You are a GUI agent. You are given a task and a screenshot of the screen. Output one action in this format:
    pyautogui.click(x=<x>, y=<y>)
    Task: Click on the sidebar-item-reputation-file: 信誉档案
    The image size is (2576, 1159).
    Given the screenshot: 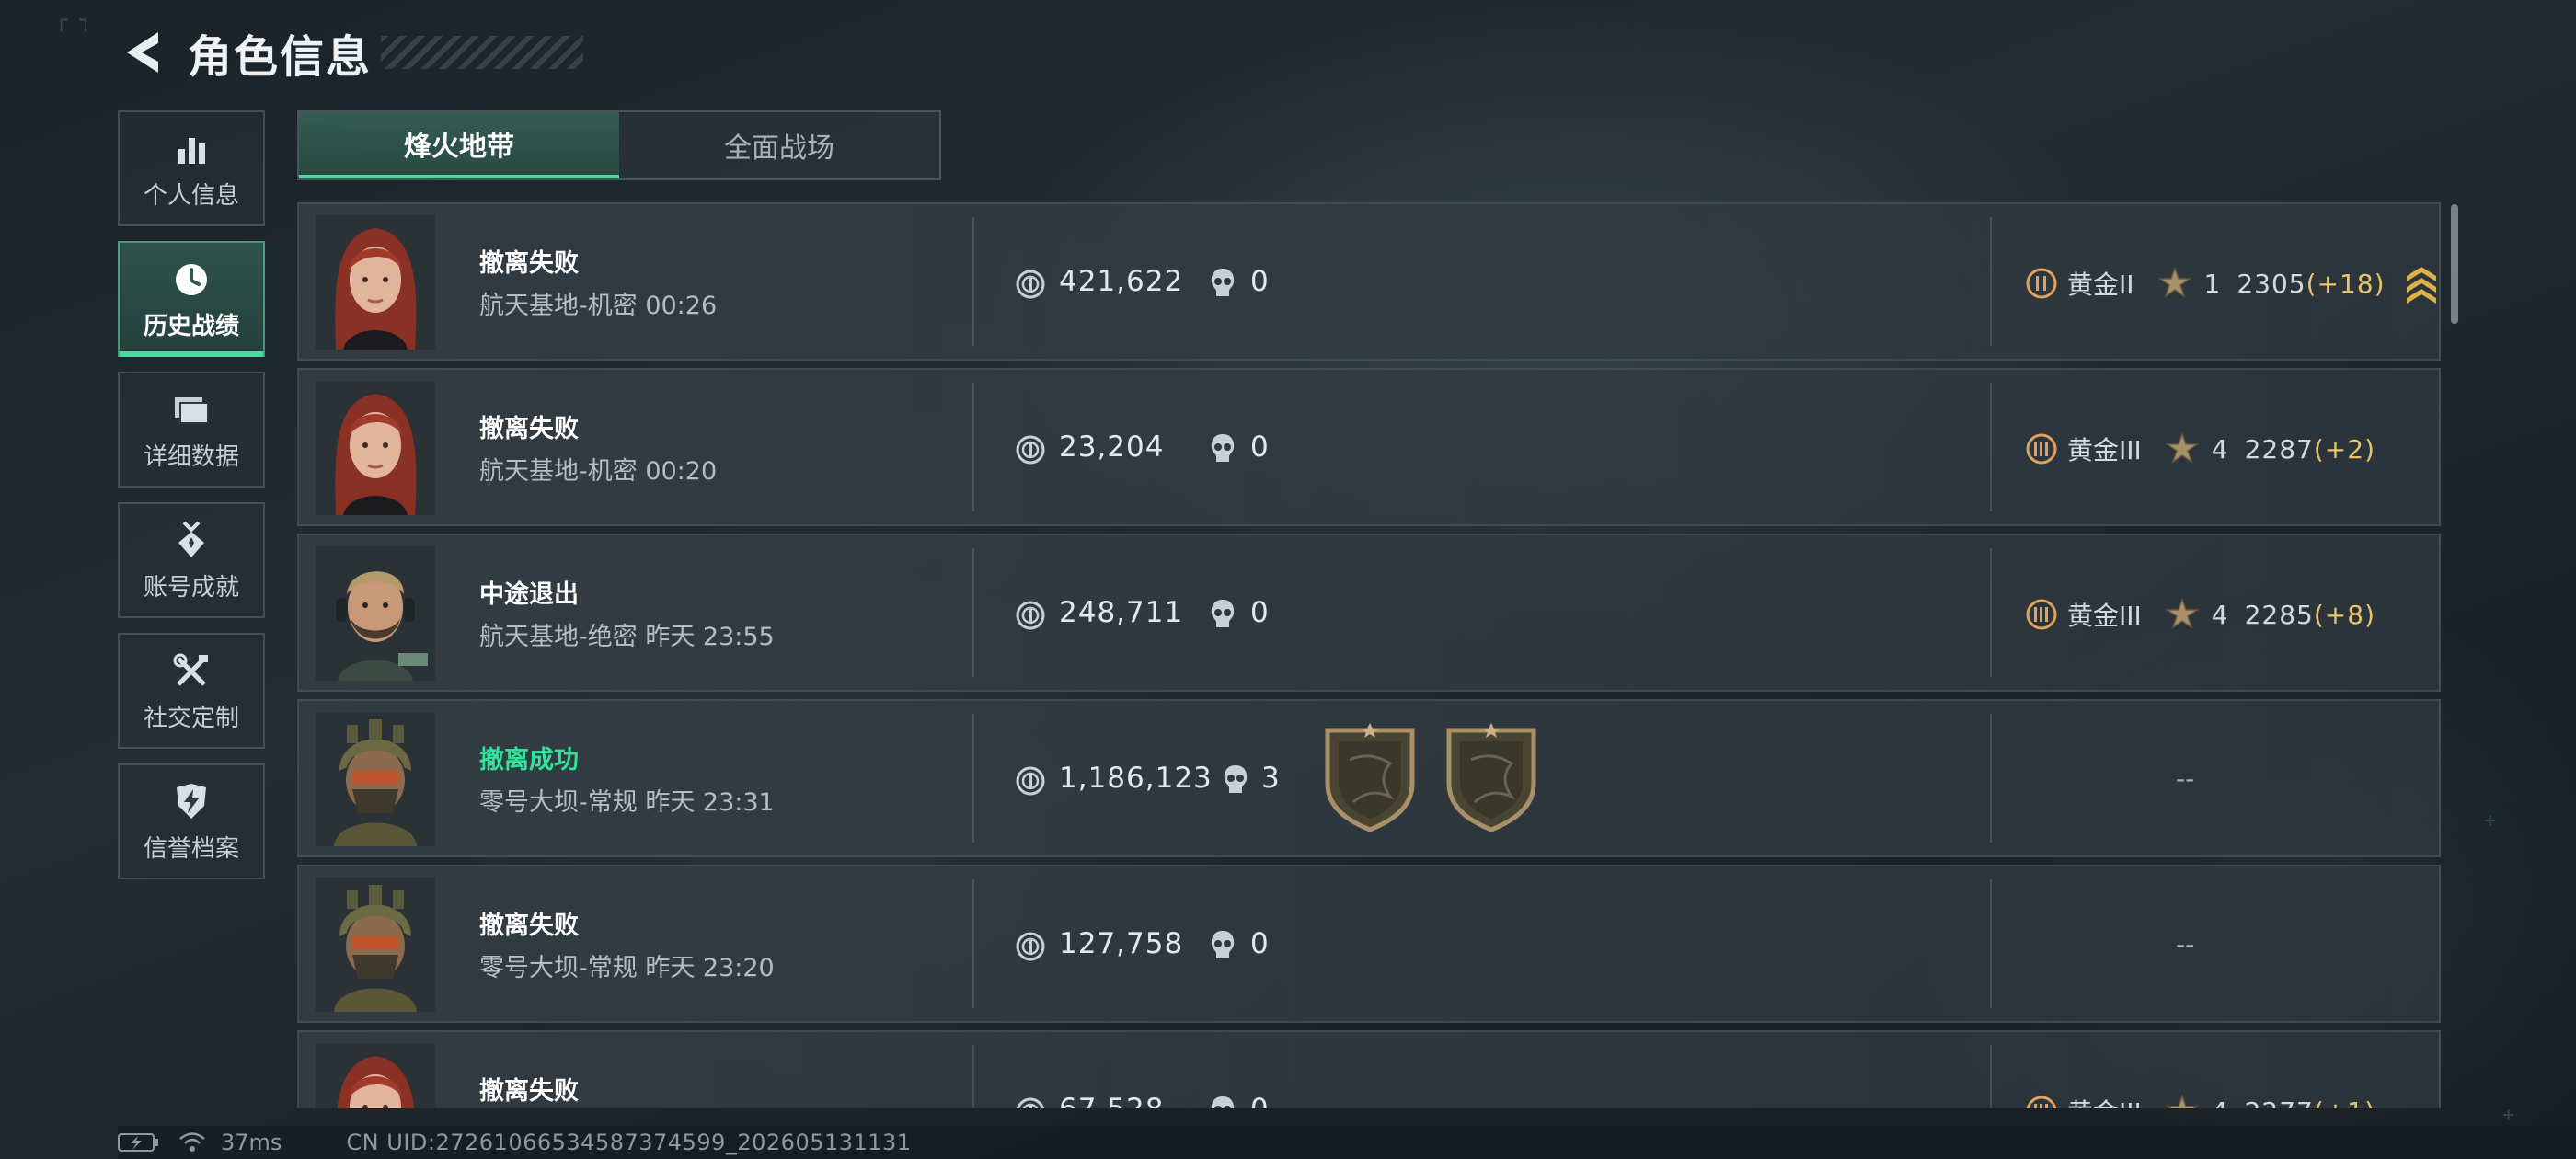 What is the action you would take?
    pyautogui.click(x=191, y=821)
    